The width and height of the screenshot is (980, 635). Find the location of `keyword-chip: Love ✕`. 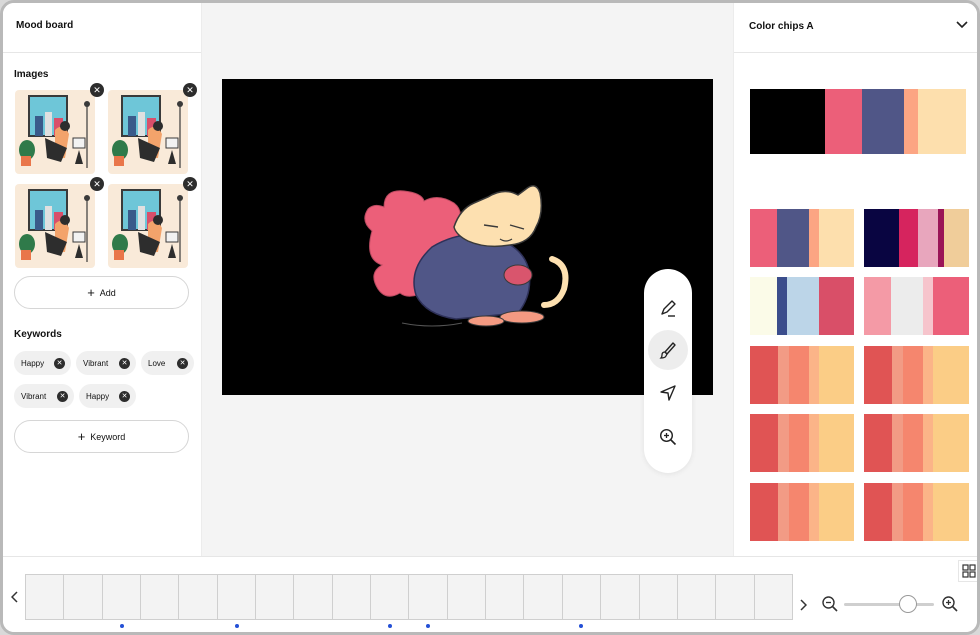

keyword-chip: Love ✕ is located at coordinates (167, 363).